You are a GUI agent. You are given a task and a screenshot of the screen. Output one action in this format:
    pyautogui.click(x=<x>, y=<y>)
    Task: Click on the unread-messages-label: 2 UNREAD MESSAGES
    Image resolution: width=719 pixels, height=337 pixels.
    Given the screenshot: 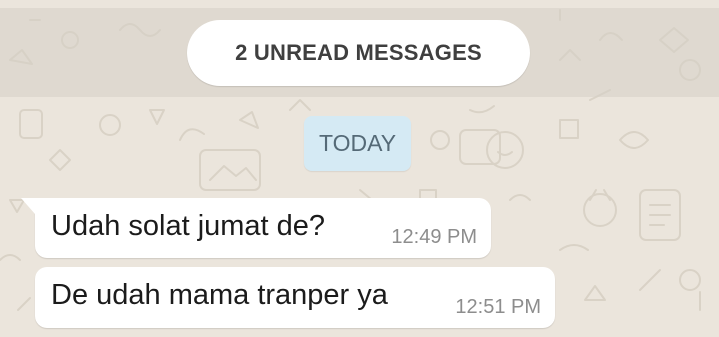 What is the action you would take?
    pyautogui.click(x=358, y=52)
    